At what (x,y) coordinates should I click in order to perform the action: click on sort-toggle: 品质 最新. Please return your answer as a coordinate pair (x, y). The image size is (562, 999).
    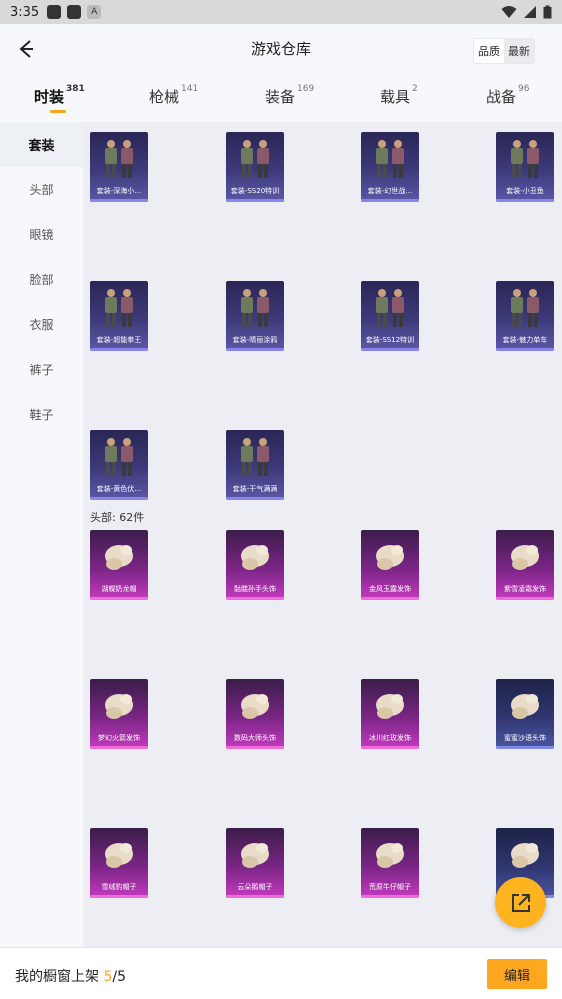
    Looking at the image, I should click on (504, 51).